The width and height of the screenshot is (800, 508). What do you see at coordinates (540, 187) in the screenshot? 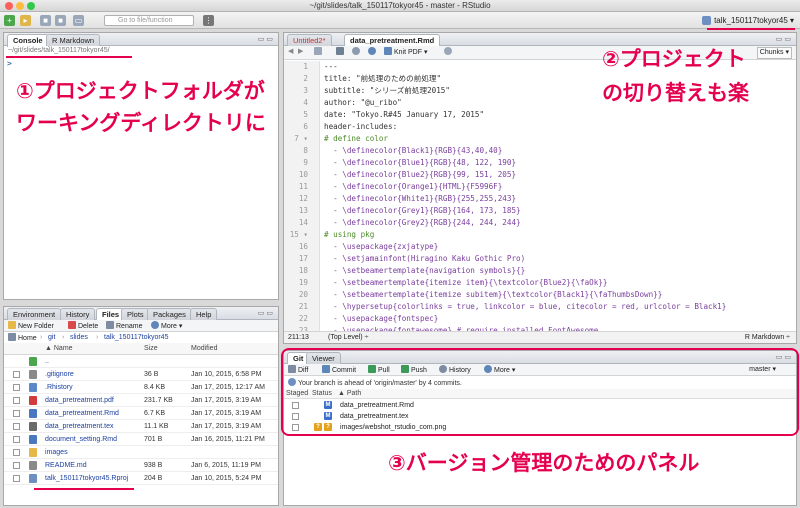
I see `code-line: 11 - \definecolor{Orange1}{HTML}{F5996F}` at bounding box center [540, 187].